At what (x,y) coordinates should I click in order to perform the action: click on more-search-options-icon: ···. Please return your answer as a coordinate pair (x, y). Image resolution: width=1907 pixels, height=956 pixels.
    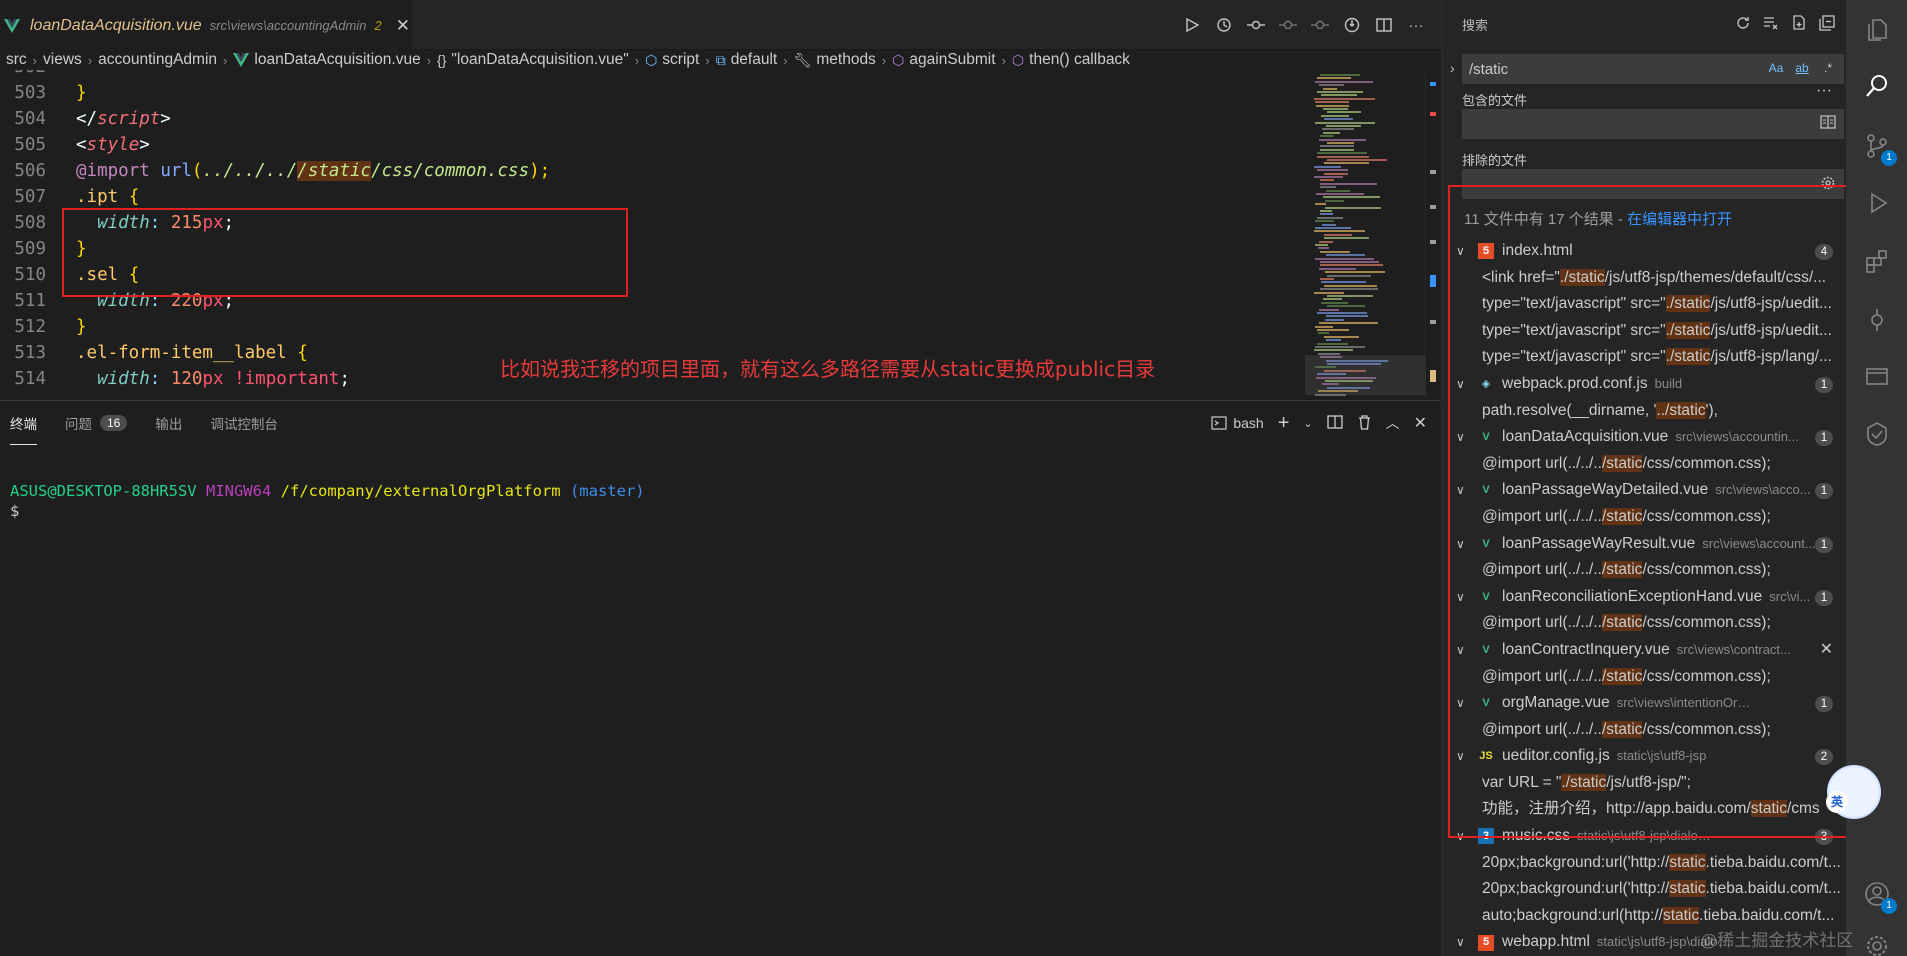
    Looking at the image, I should click on (1824, 91).